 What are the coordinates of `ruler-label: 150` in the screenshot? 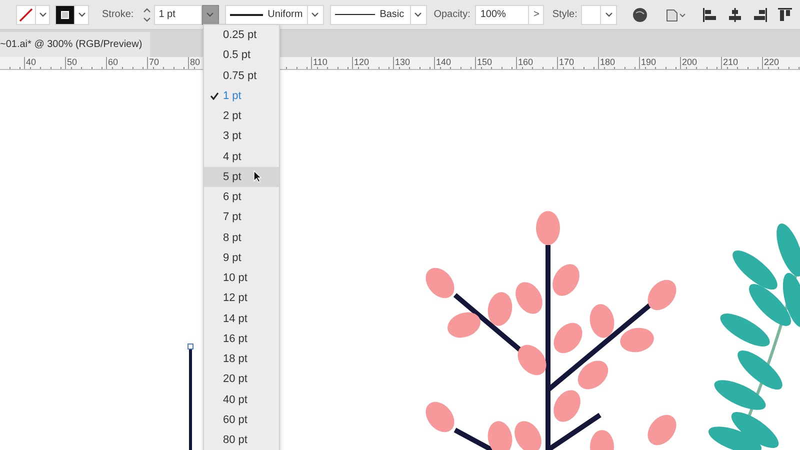 It's located at (495, 63).